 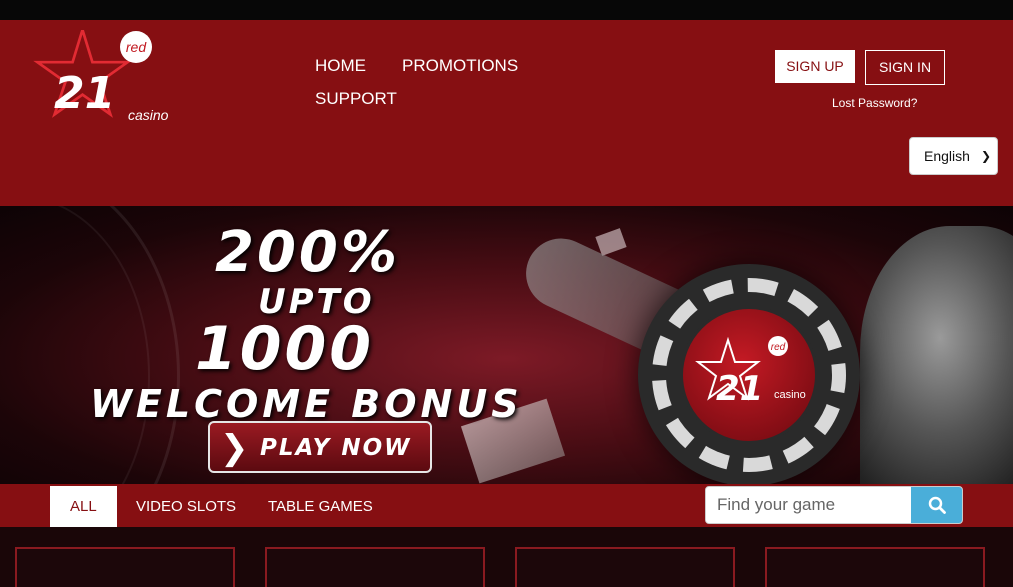 I want to click on sign-up-button: SIGN UP, so click(x=815, y=66).